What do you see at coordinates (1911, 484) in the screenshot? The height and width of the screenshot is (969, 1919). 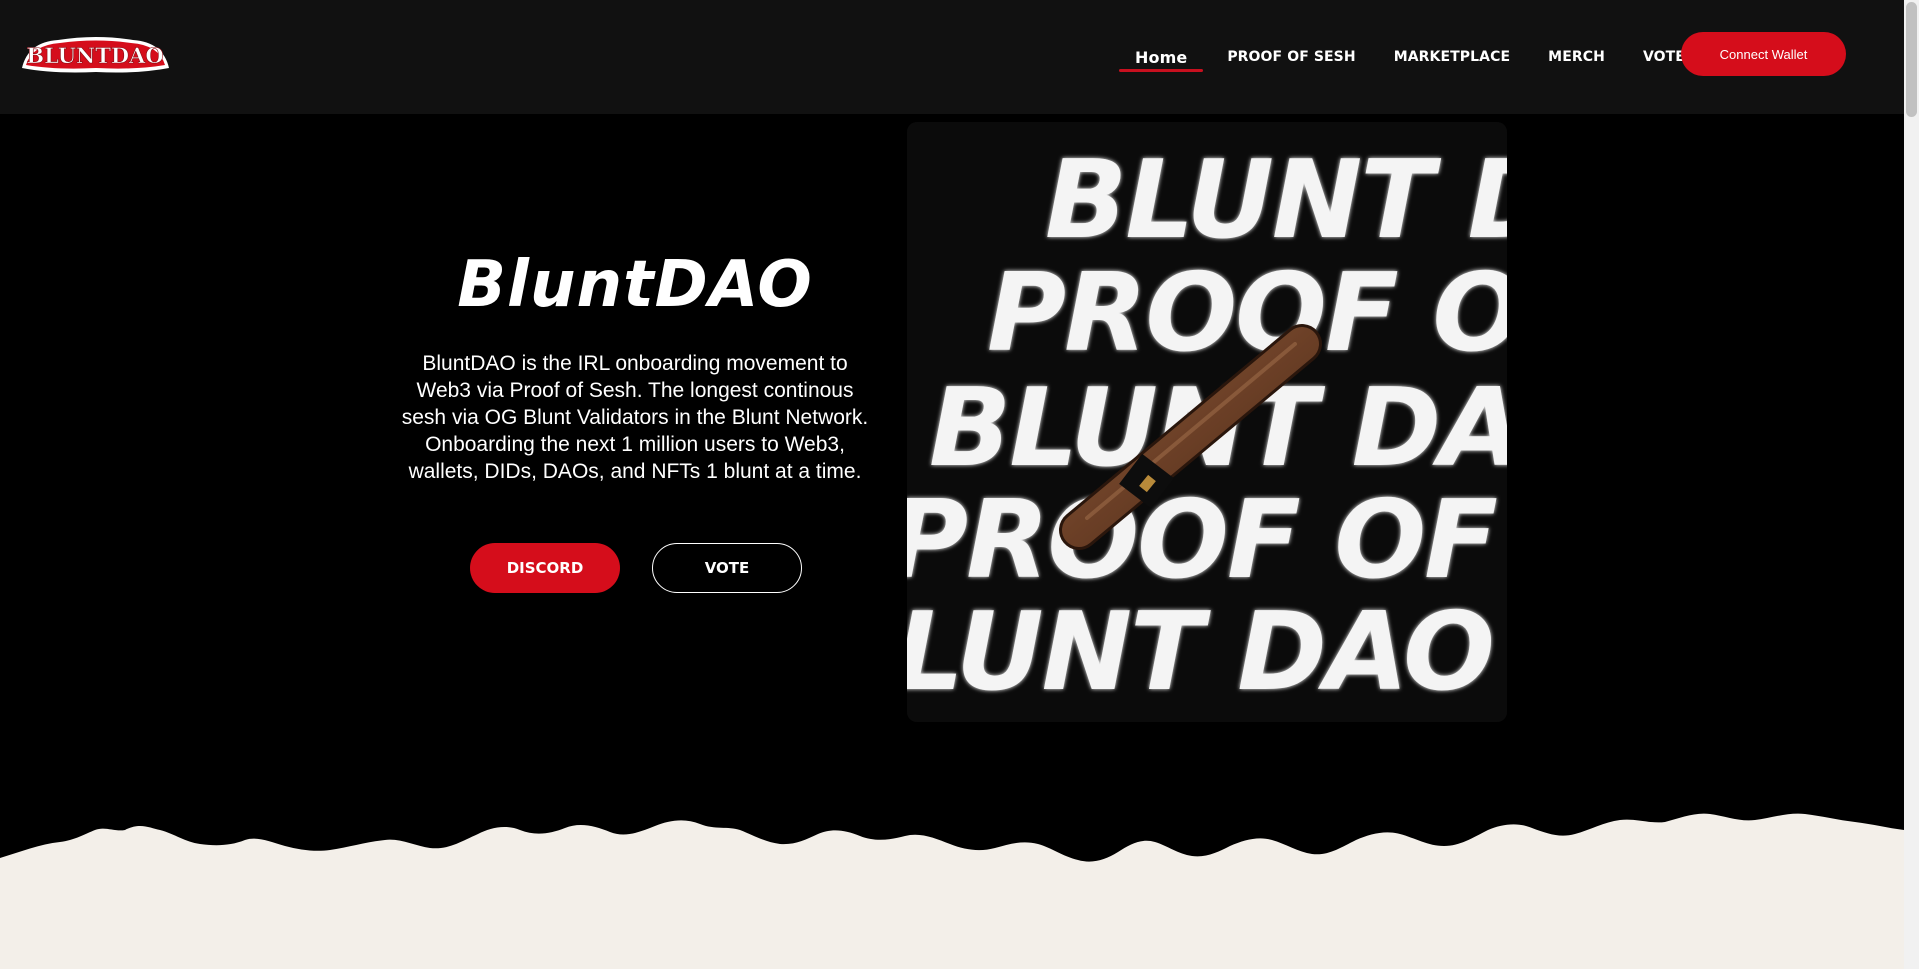 I see `scrollbar-track` at bounding box center [1911, 484].